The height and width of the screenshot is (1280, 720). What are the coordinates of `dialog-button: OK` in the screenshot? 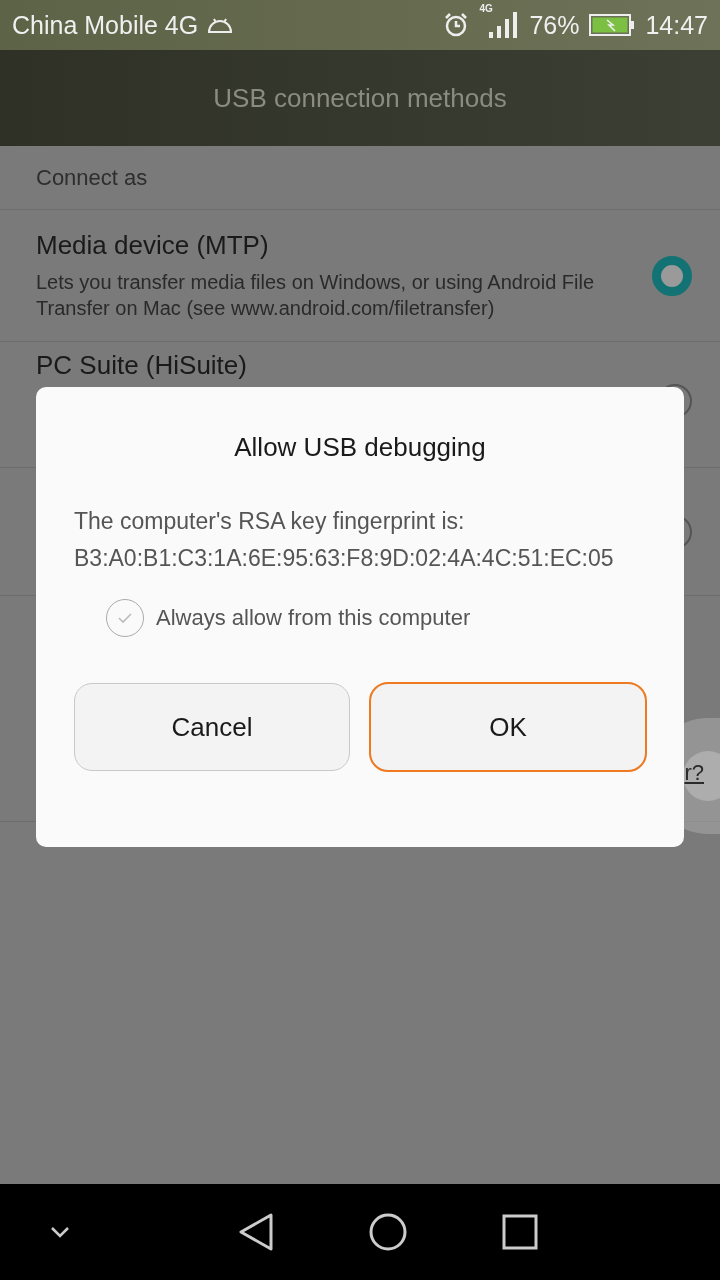 It's located at (508, 727).